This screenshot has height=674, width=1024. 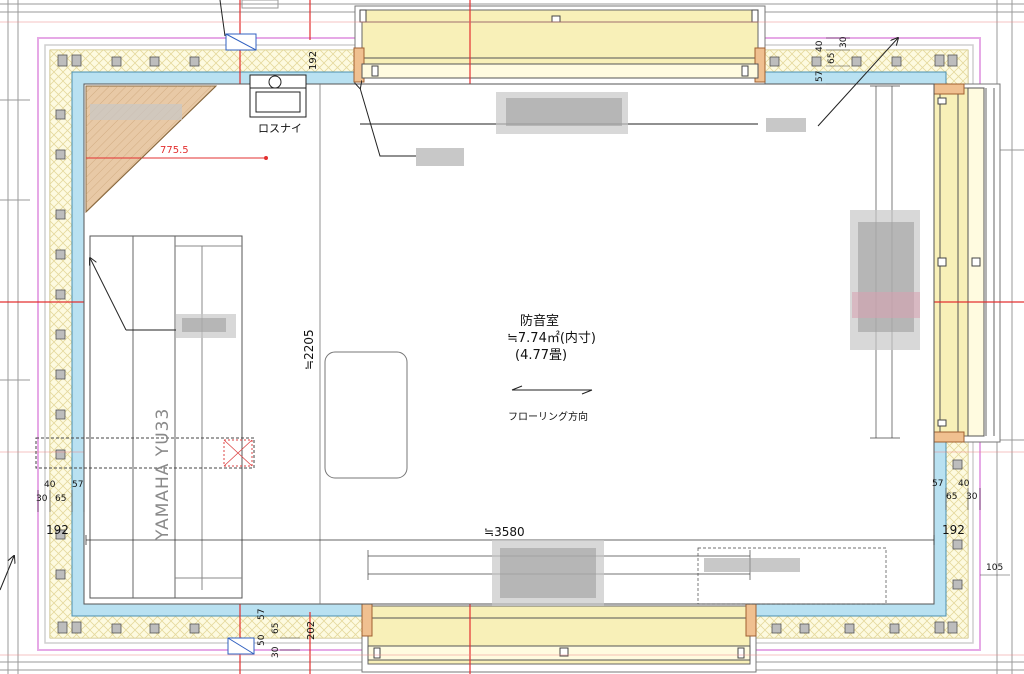 What do you see at coordinates (541, 355) in the screenshot?
I see `room-tatami: (4.77畳)` at bounding box center [541, 355].